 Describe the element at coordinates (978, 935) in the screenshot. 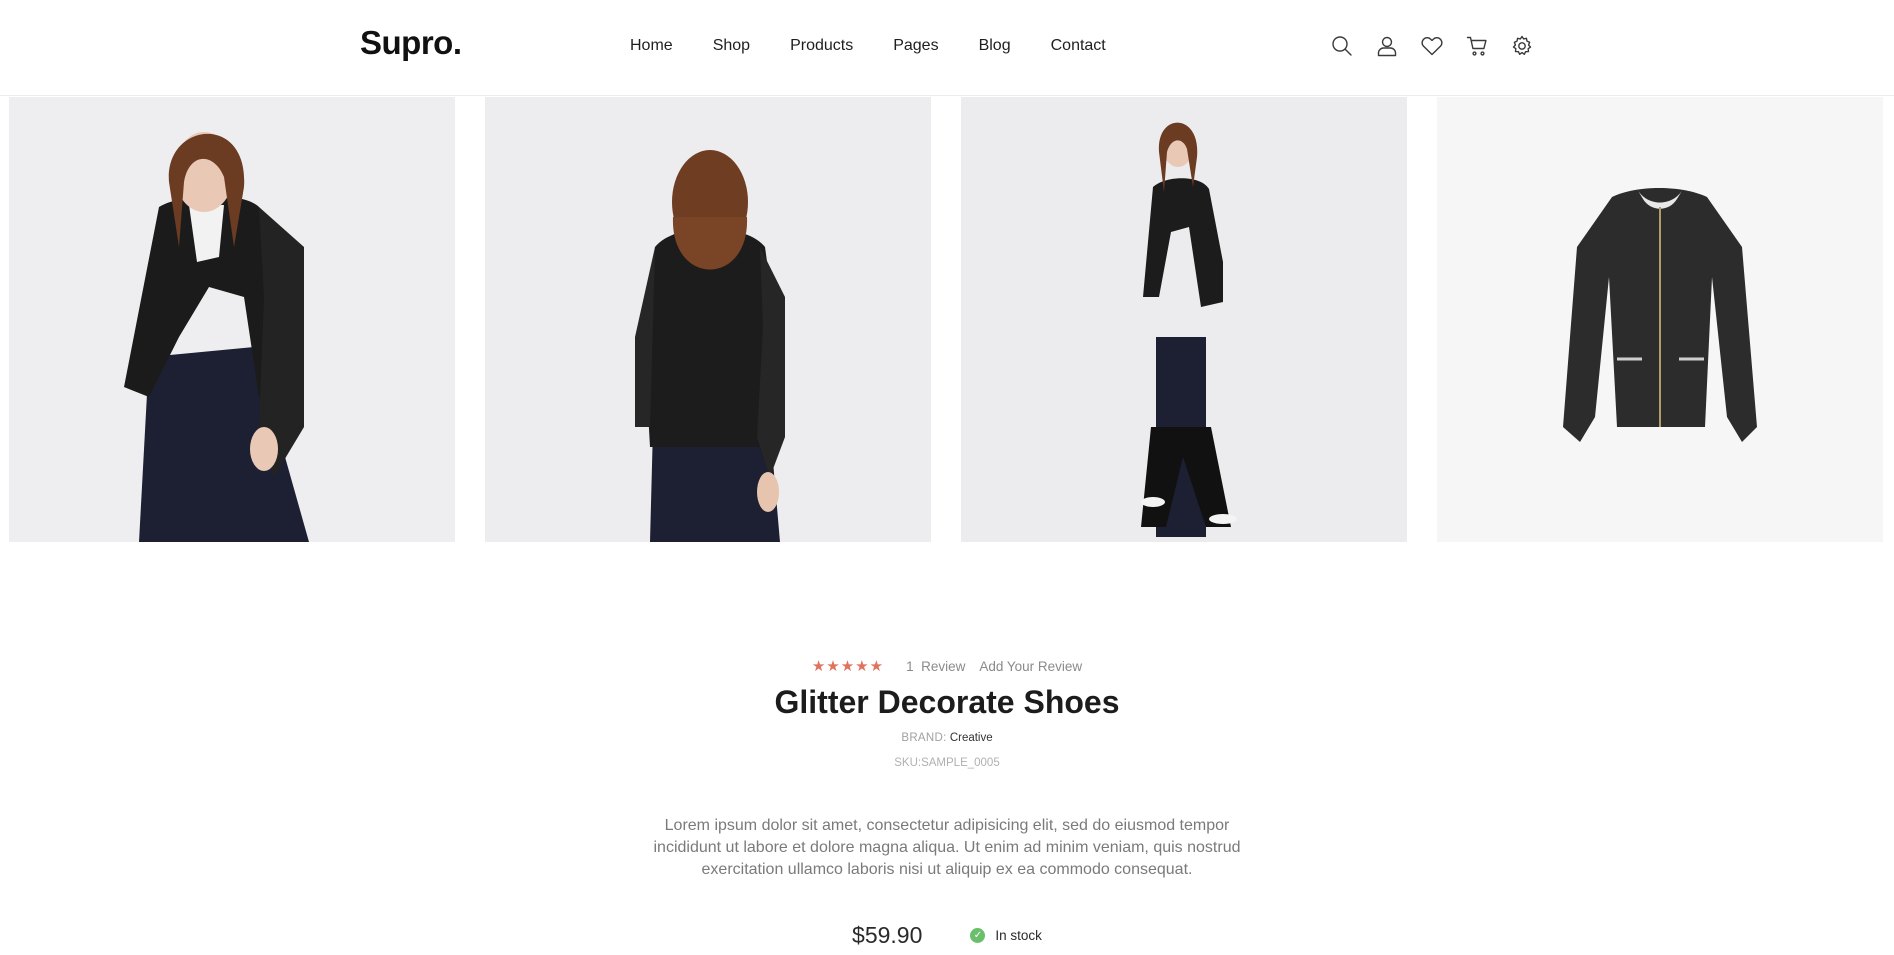

I see `check-icon: ✓` at that location.